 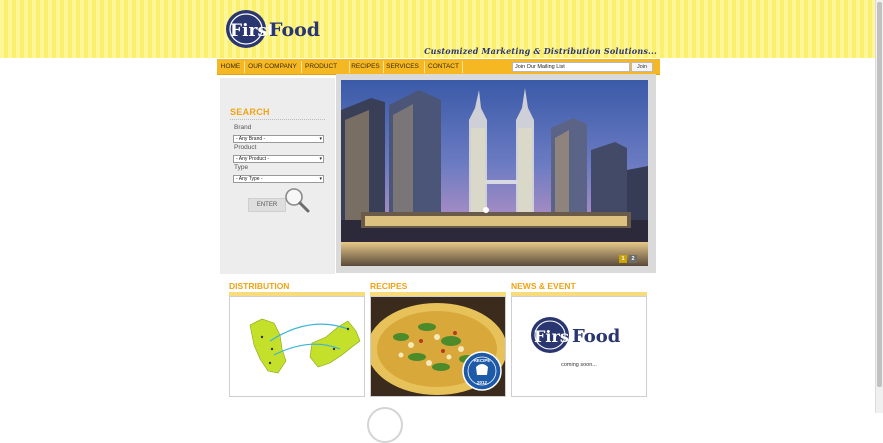 What do you see at coordinates (294, 30) in the screenshot?
I see `logo-food-text: Food` at bounding box center [294, 30].